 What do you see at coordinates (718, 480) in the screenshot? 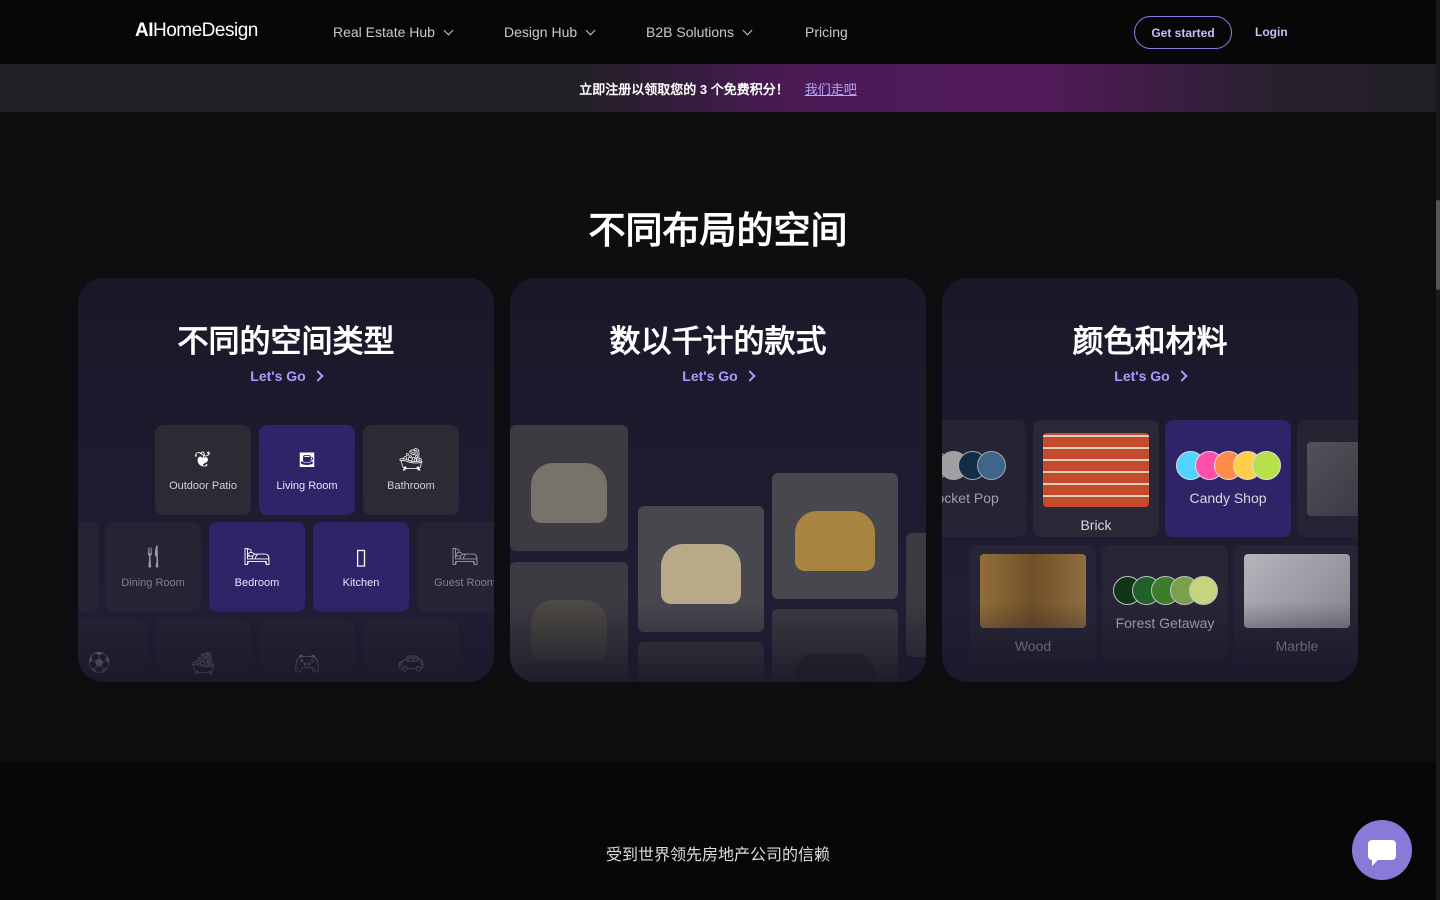
I see `card-styles: 数以千计的款式 Let's Go` at bounding box center [718, 480].